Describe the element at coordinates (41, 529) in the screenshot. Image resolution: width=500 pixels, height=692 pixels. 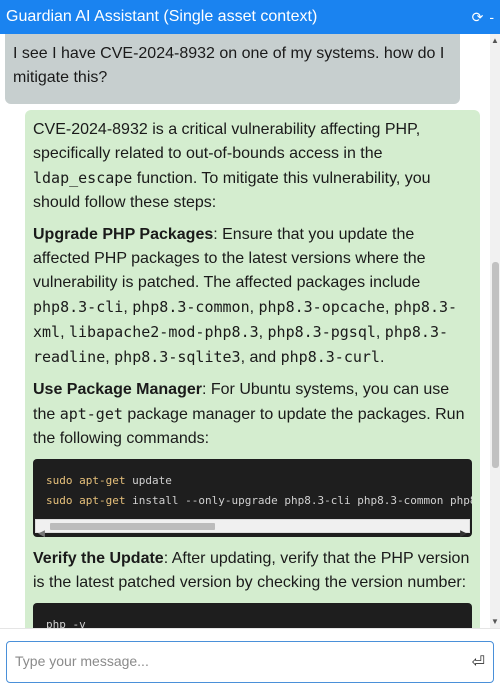
I see `scroll-left-icon: ◀` at that location.